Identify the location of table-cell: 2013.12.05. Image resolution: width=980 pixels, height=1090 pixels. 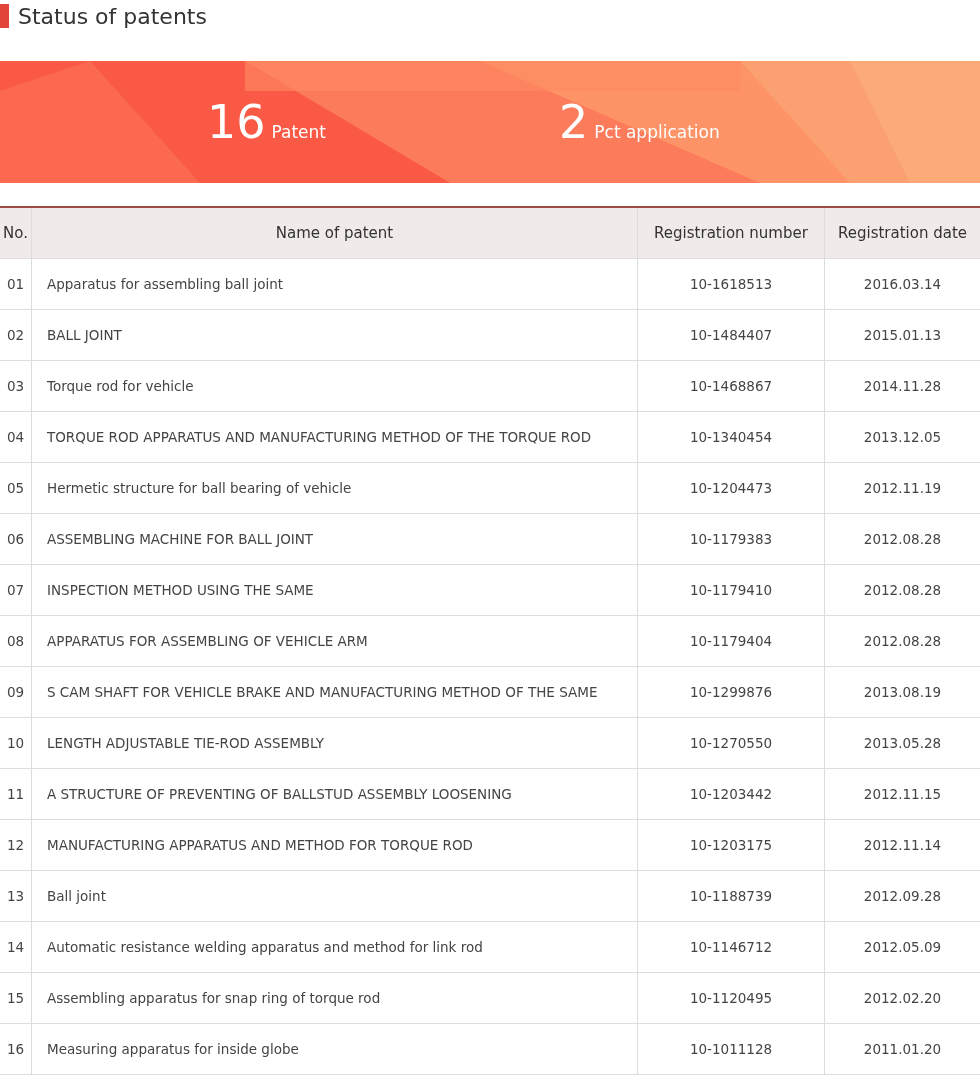
(902, 437).